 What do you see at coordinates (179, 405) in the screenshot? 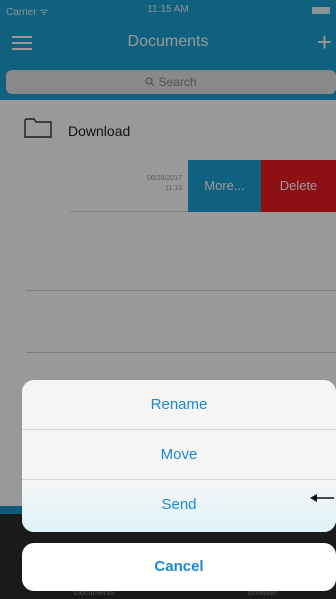
I see `rename-button: Rename` at bounding box center [179, 405].